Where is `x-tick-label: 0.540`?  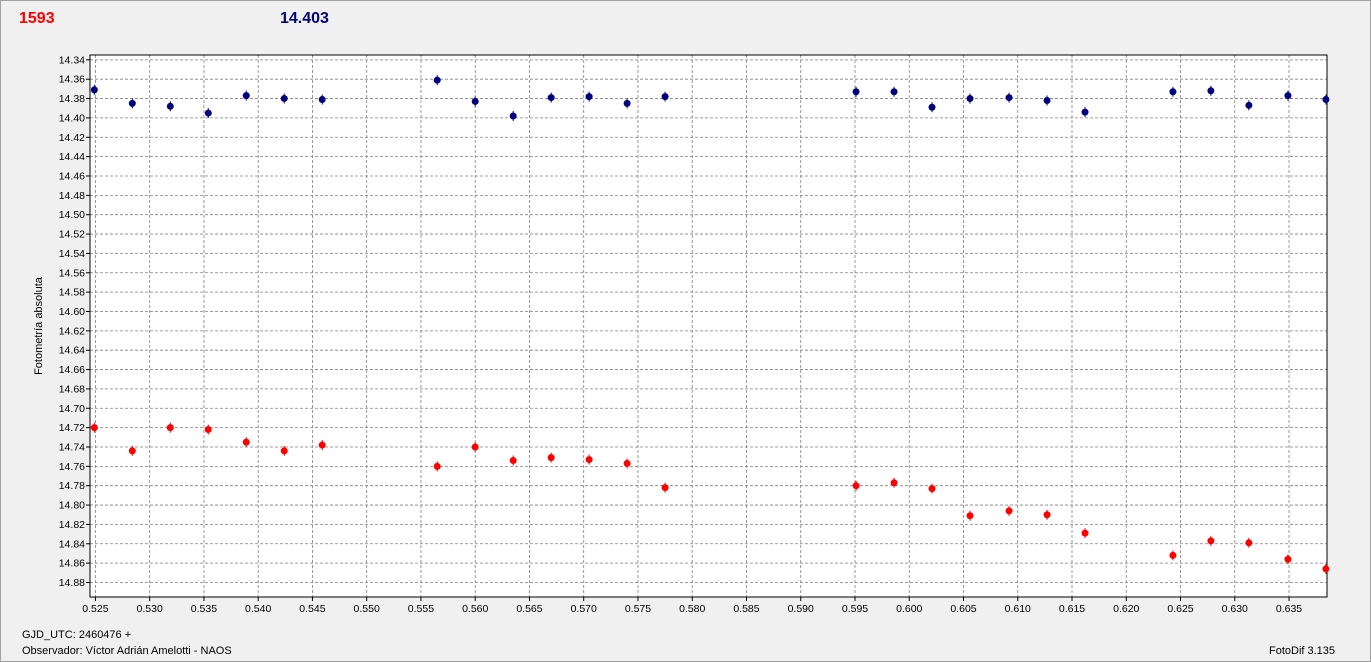 x-tick-label: 0.540 is located at coordinates (258, 609).